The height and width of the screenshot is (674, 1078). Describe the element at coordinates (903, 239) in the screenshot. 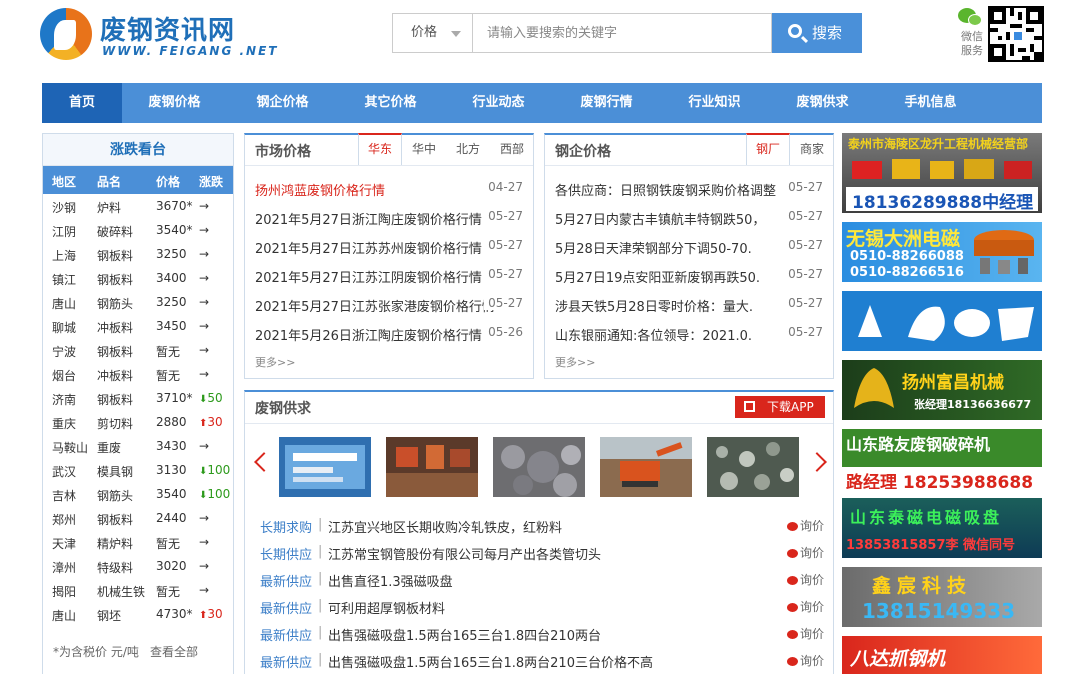

I see `ad-title: 无锡大洲电磁` at that location.